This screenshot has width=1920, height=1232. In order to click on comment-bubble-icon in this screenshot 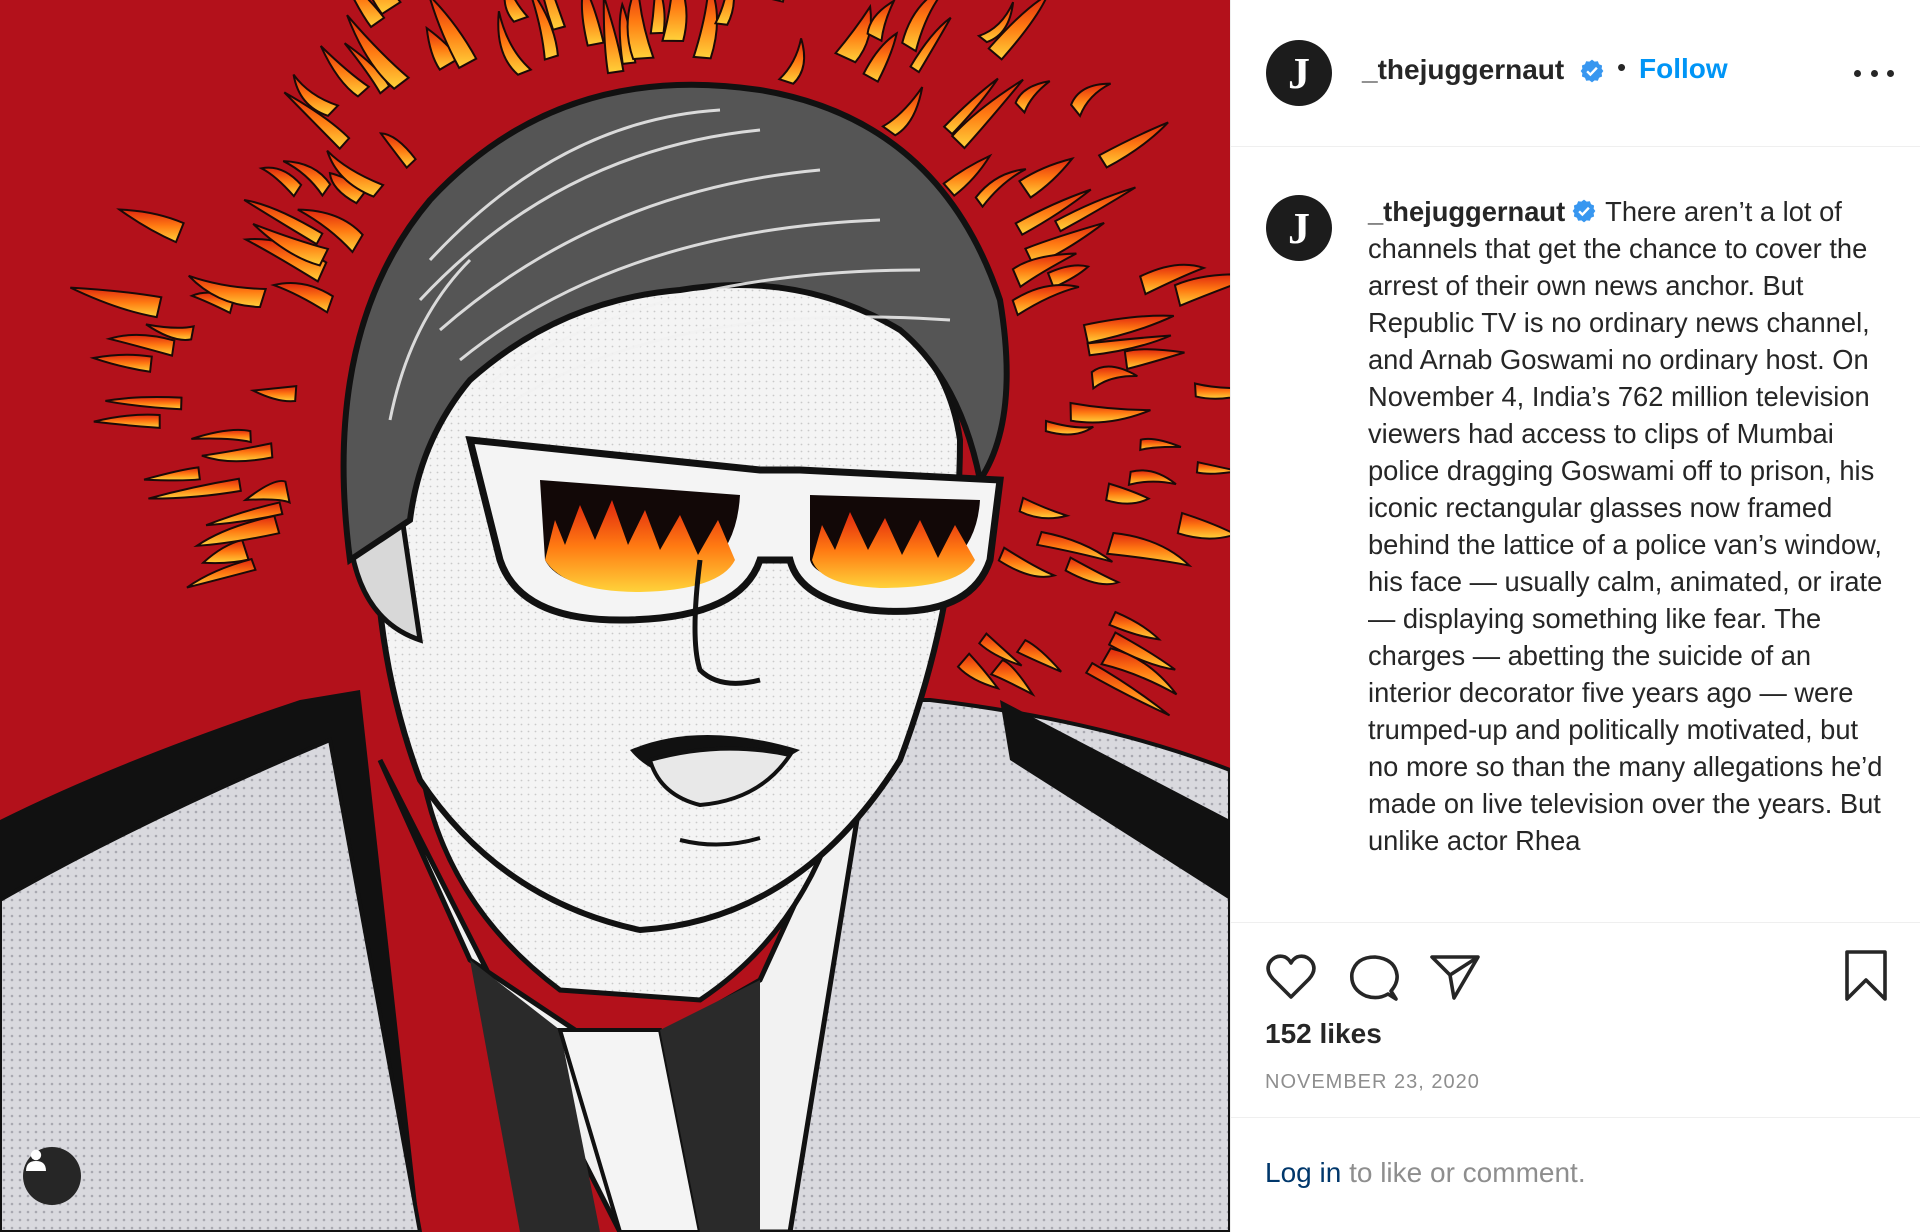, I will do `click(1374, 978)`.